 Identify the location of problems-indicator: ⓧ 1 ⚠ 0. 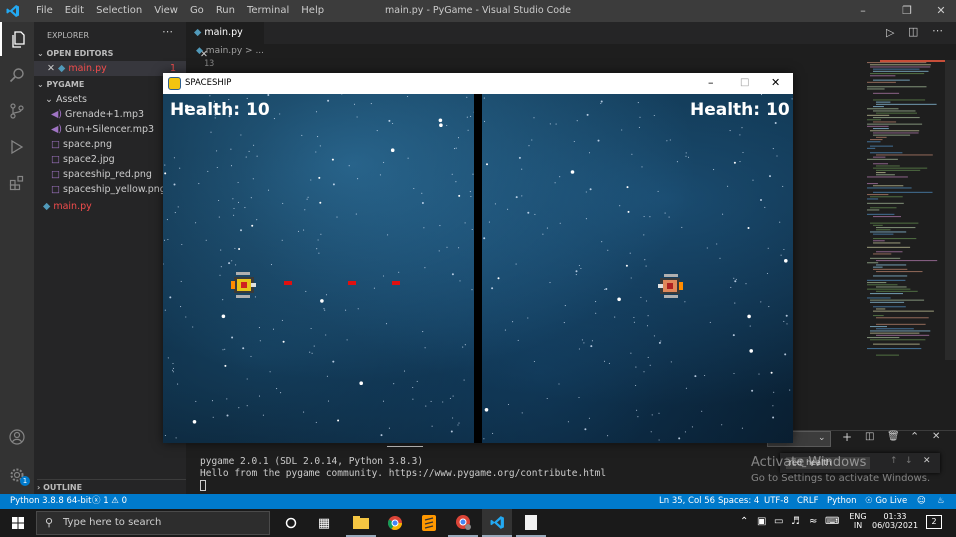
(109, 501).